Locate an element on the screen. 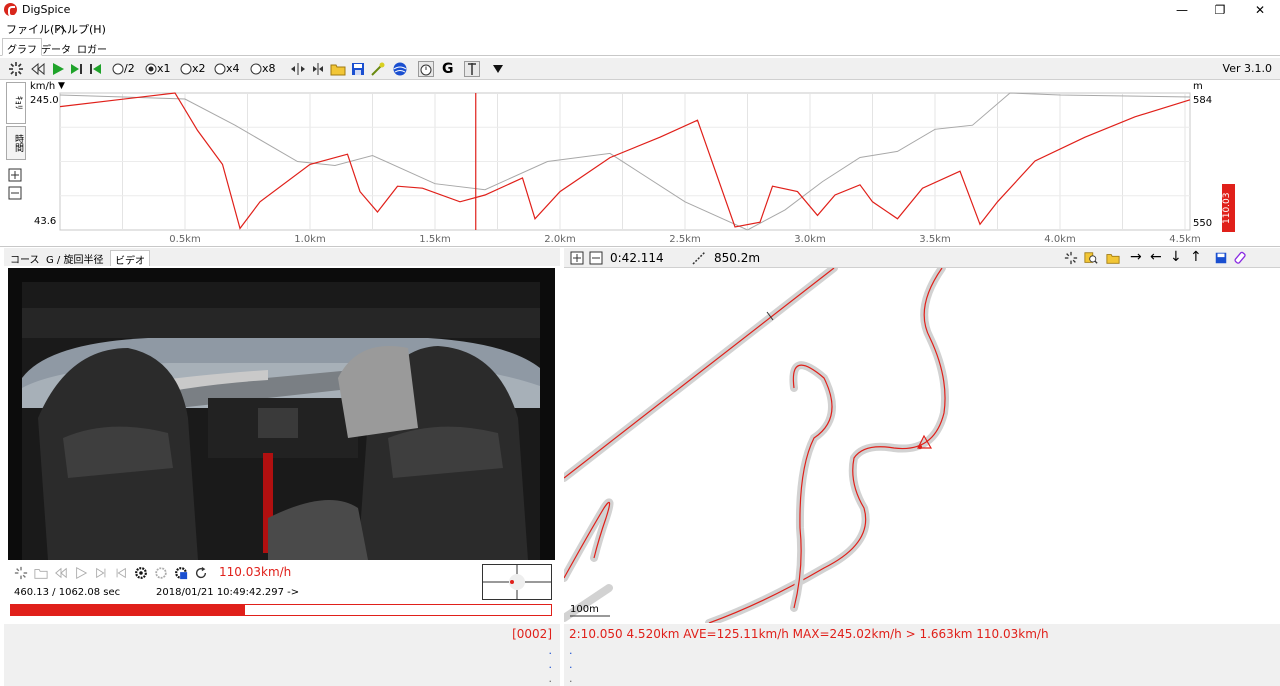 The height and width of the screenshot is (686, 1280). close-button: ✕ is located at coordinates (1260, 10).